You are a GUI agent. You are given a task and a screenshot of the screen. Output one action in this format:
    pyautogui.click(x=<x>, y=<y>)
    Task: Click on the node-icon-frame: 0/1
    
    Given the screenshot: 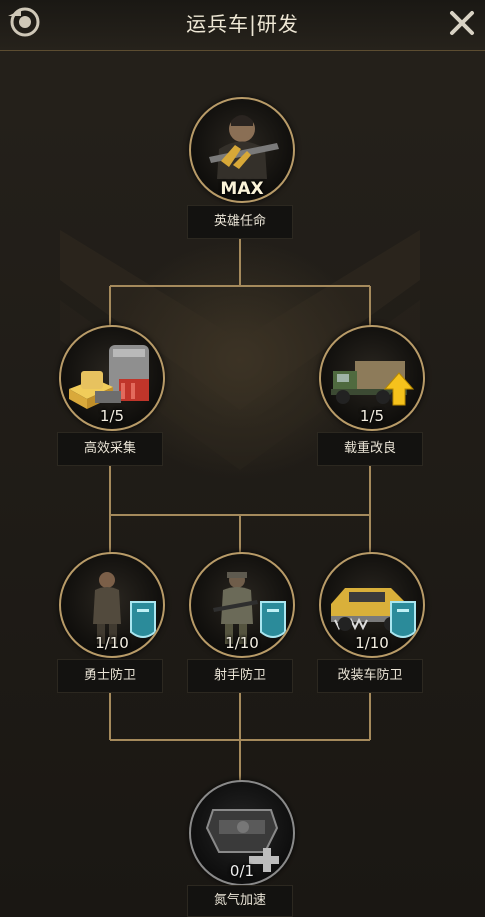 What is the action you would take?
    pyautogui.click(x=242, y=833)
    